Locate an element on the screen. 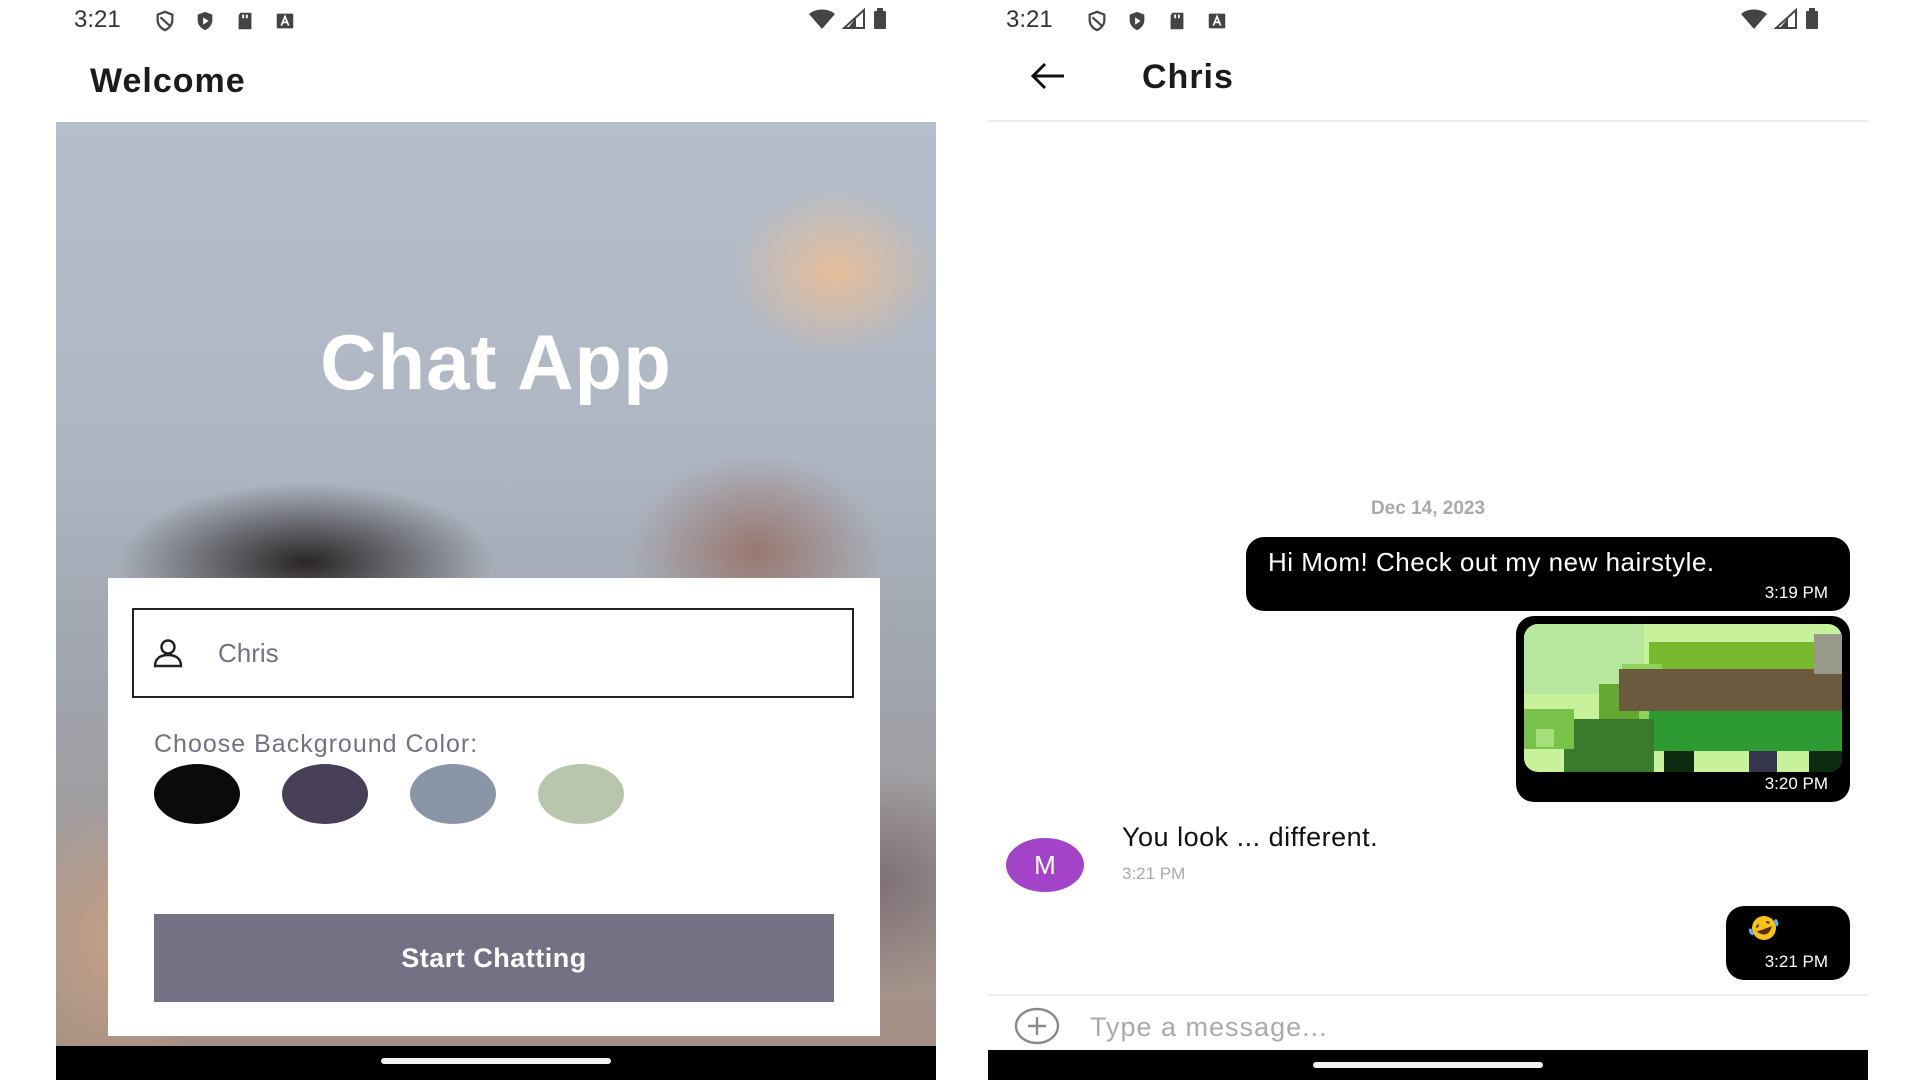 The width and height of the screenshot is (1920, 1080). page-title: Welcome is located at coordinates (168, 81).